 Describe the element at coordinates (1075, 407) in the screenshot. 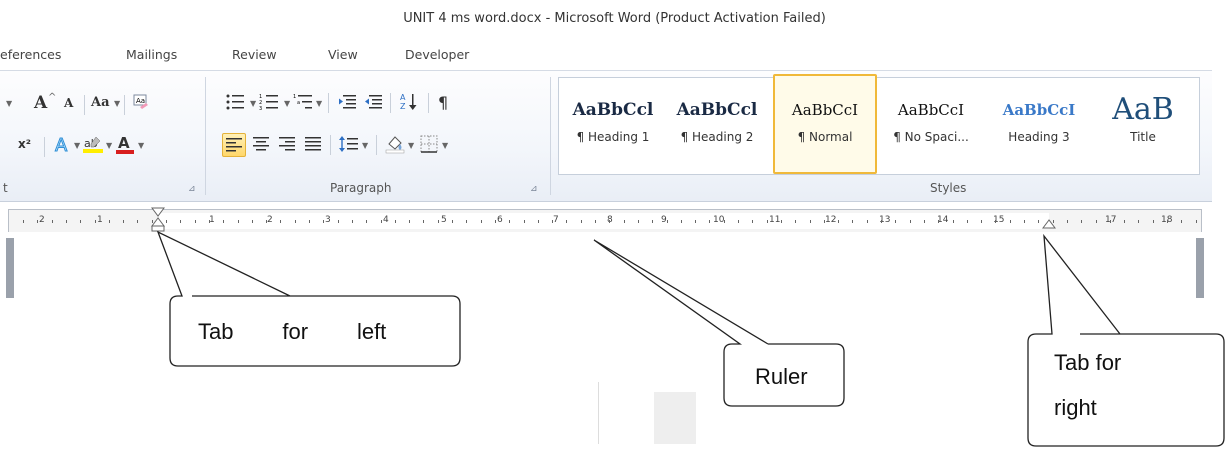

I see `callout-right-text-2: right` at that location.